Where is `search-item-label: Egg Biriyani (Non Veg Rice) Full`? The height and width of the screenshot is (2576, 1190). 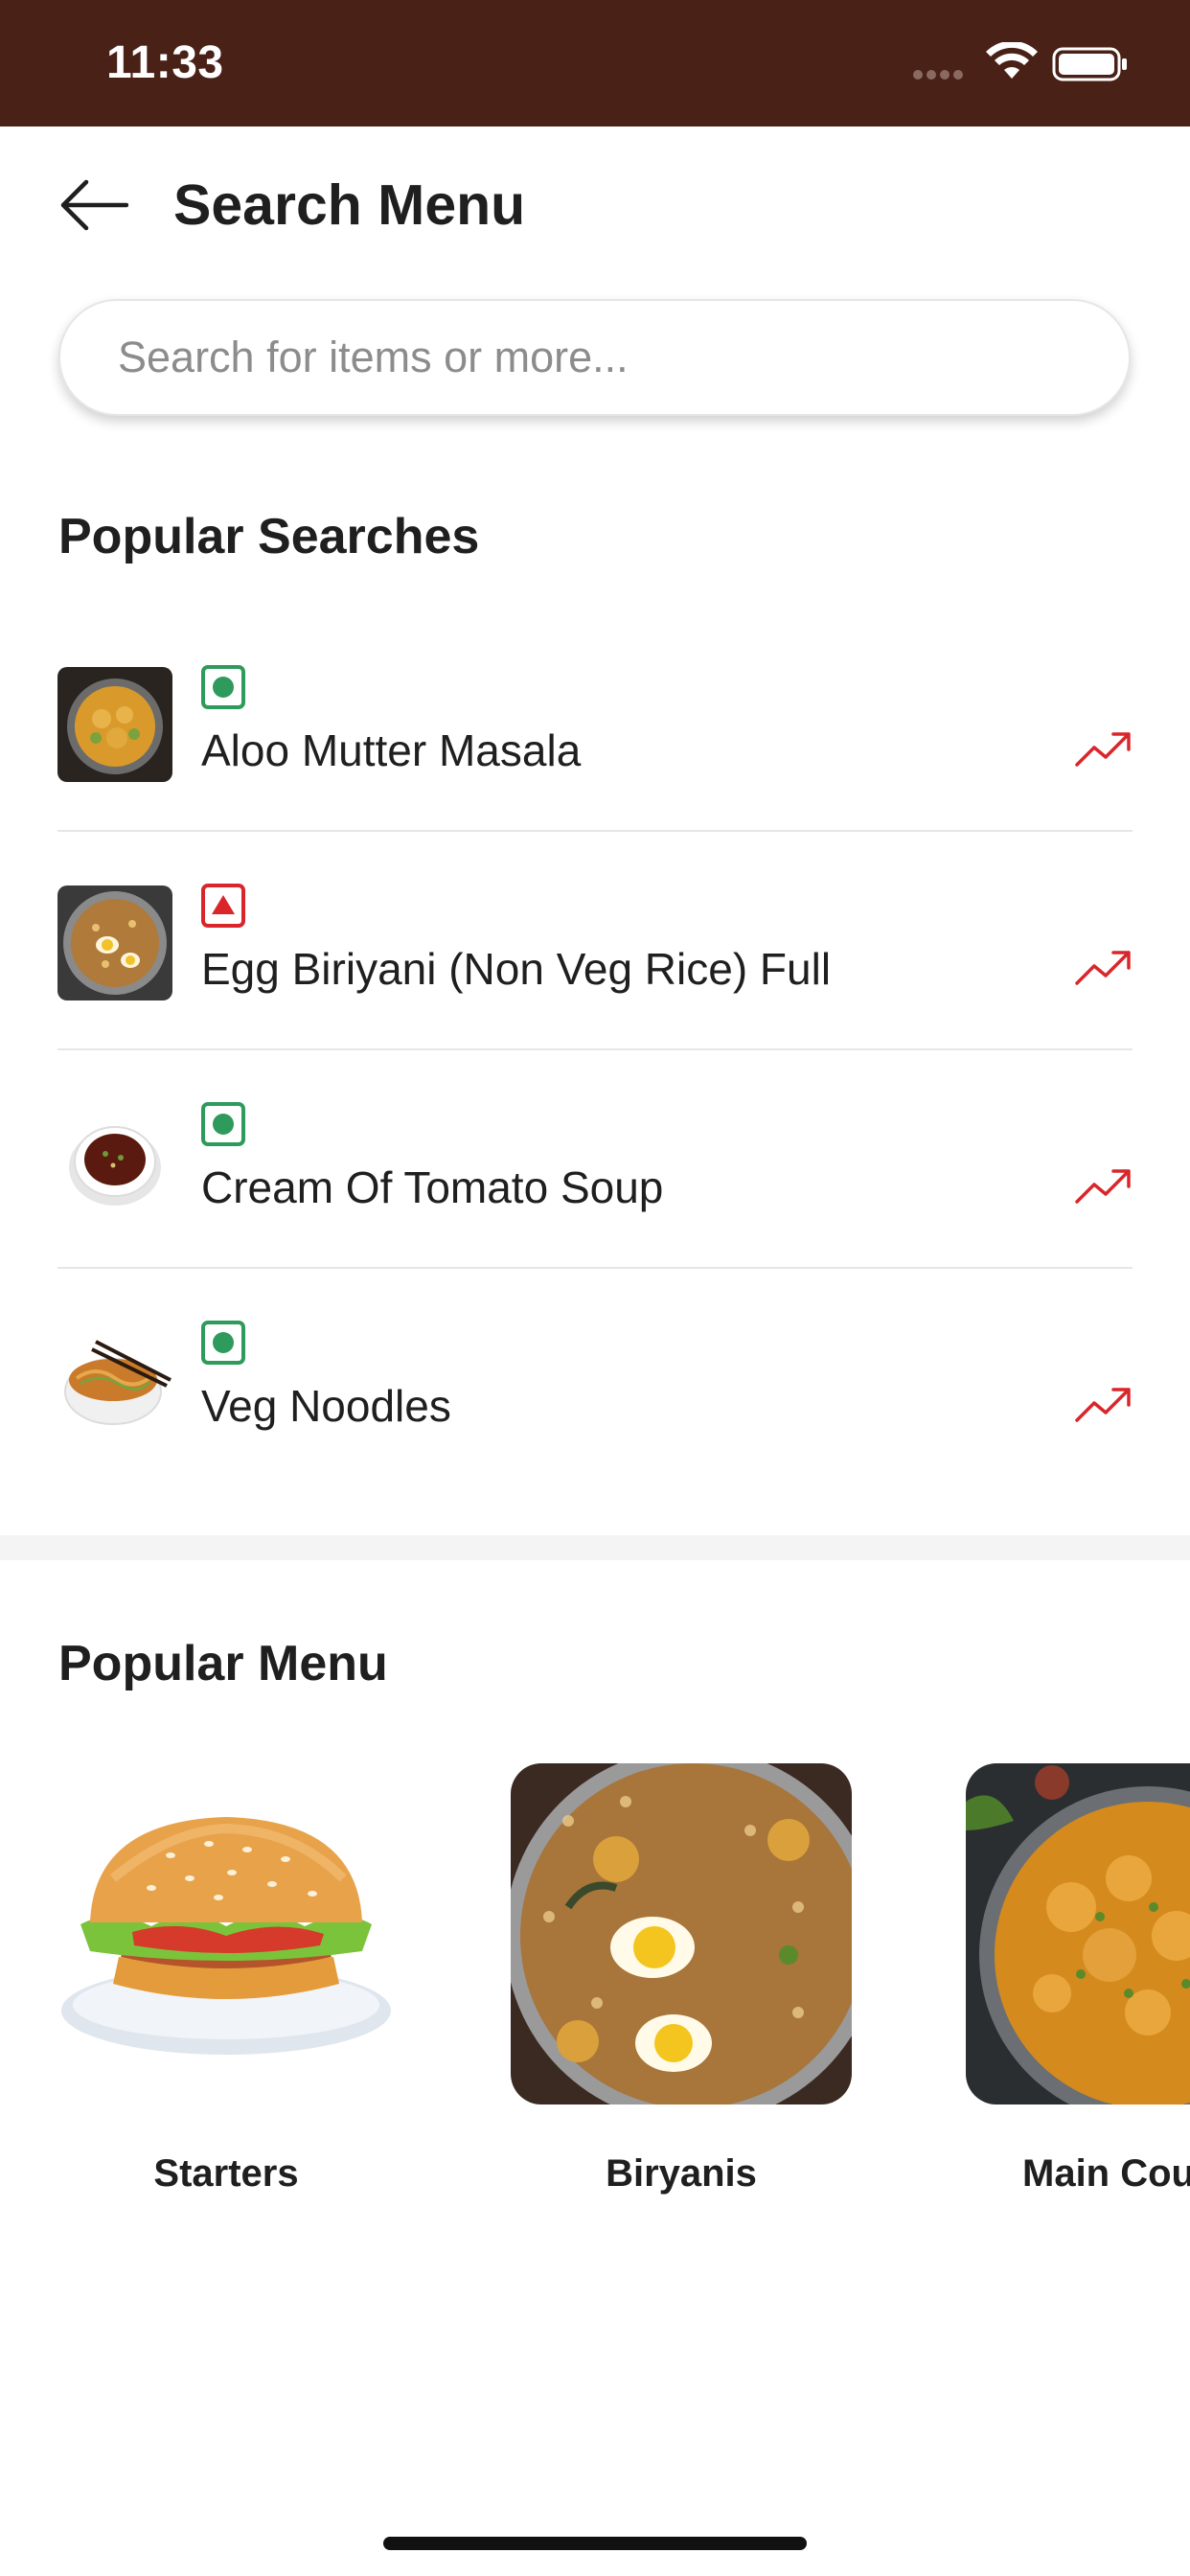 search-item-label: Egg Biriyani (Non Veg Rice) Full is located at coordinates (516, 969).